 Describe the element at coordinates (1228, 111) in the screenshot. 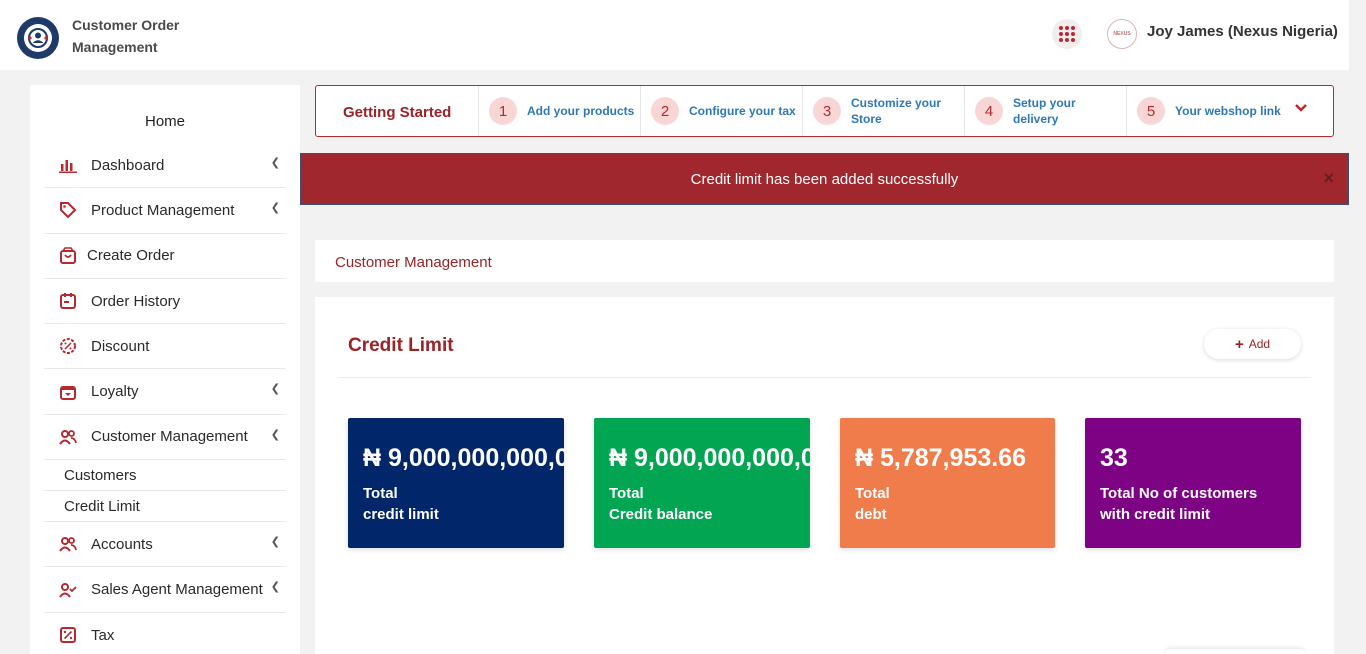

I see `step-label: Your webshop link` at that location.